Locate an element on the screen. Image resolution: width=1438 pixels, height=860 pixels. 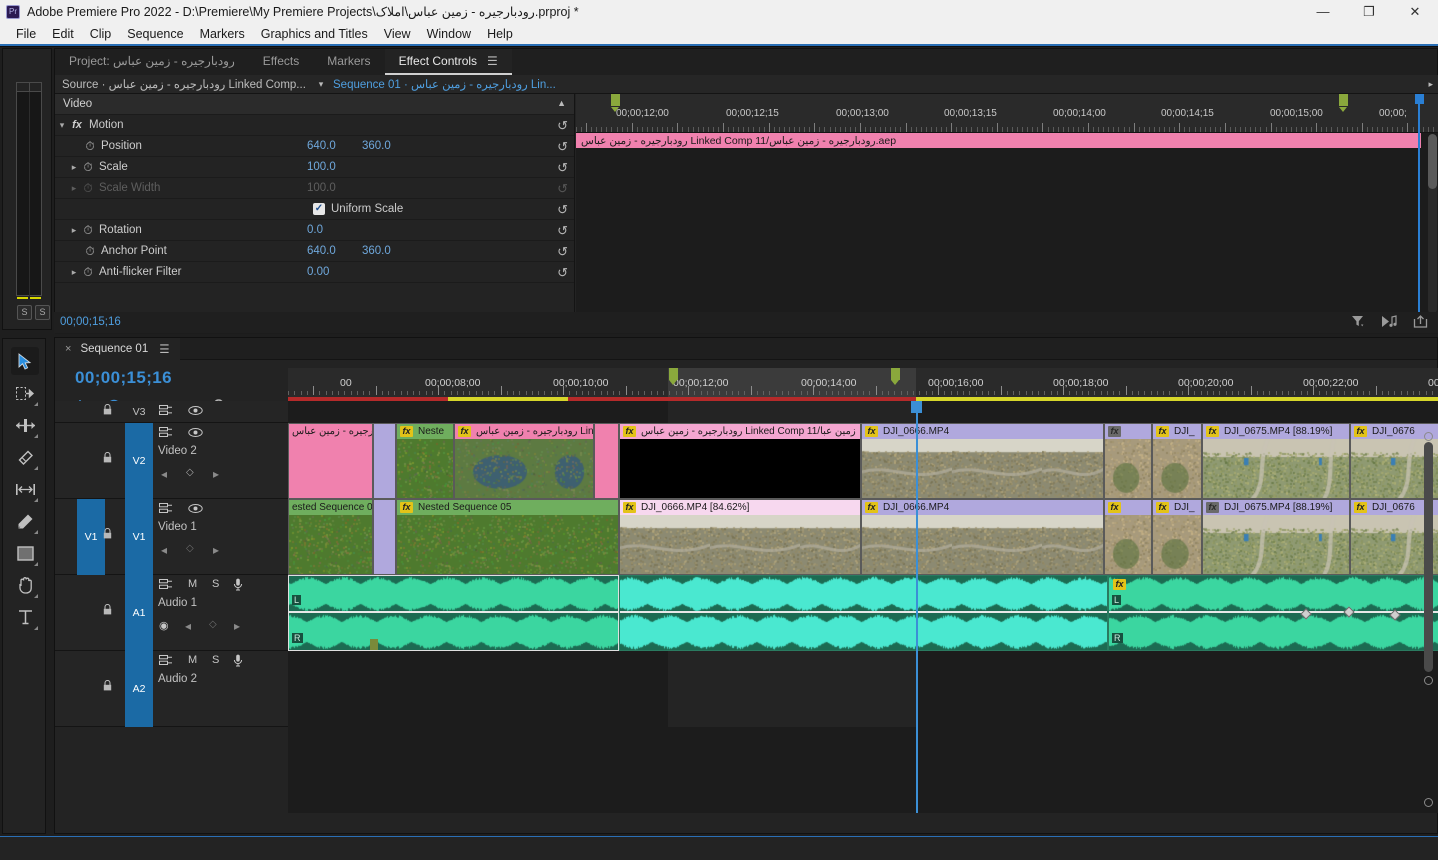
track-header-v3: V3 is located at coordinates (171, 412).